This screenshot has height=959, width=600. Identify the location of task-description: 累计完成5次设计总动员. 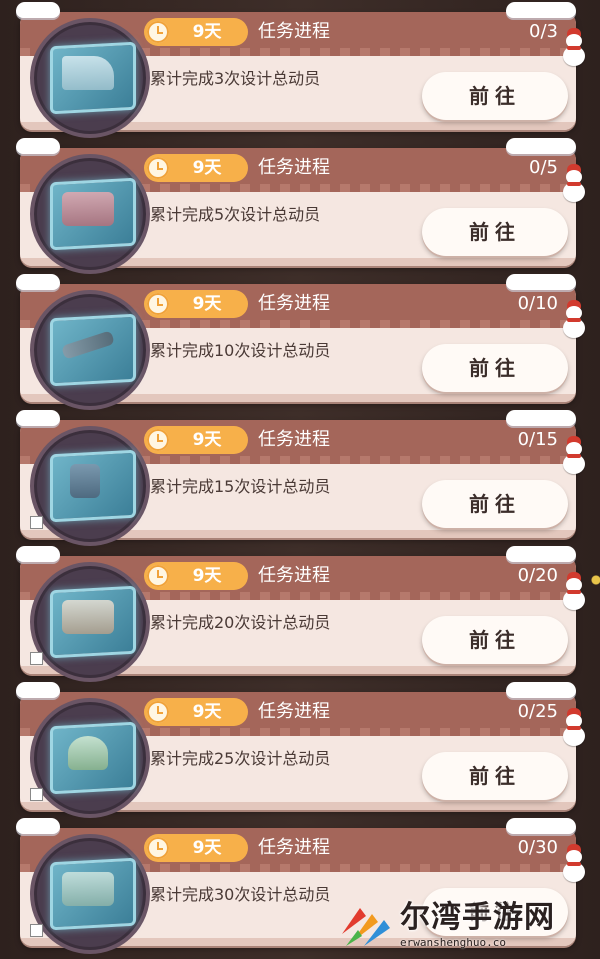
(235, 214).